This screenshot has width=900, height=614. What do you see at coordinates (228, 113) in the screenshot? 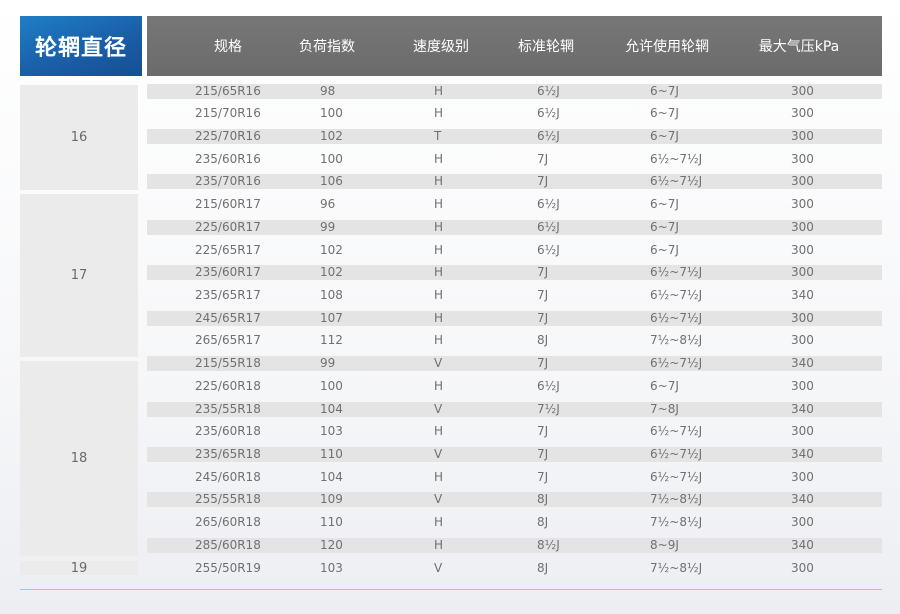
I see `cell-spec: 215/70R16` at bounding box center [228, 113].